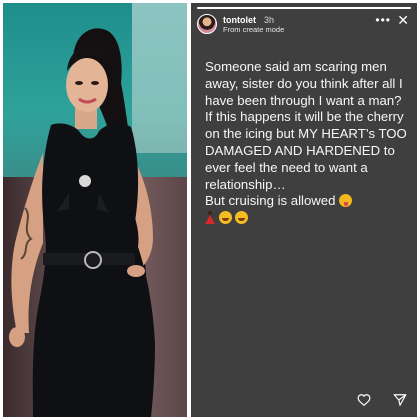  Describe the element at coordinates (207, 24) in the screenshot. I see `avatar` at that location.